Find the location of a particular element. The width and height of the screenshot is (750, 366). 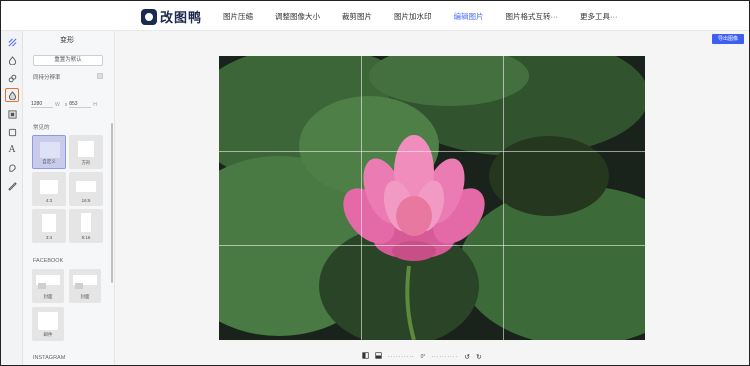

grid-line-v2 is located at coordinates (503, 198).